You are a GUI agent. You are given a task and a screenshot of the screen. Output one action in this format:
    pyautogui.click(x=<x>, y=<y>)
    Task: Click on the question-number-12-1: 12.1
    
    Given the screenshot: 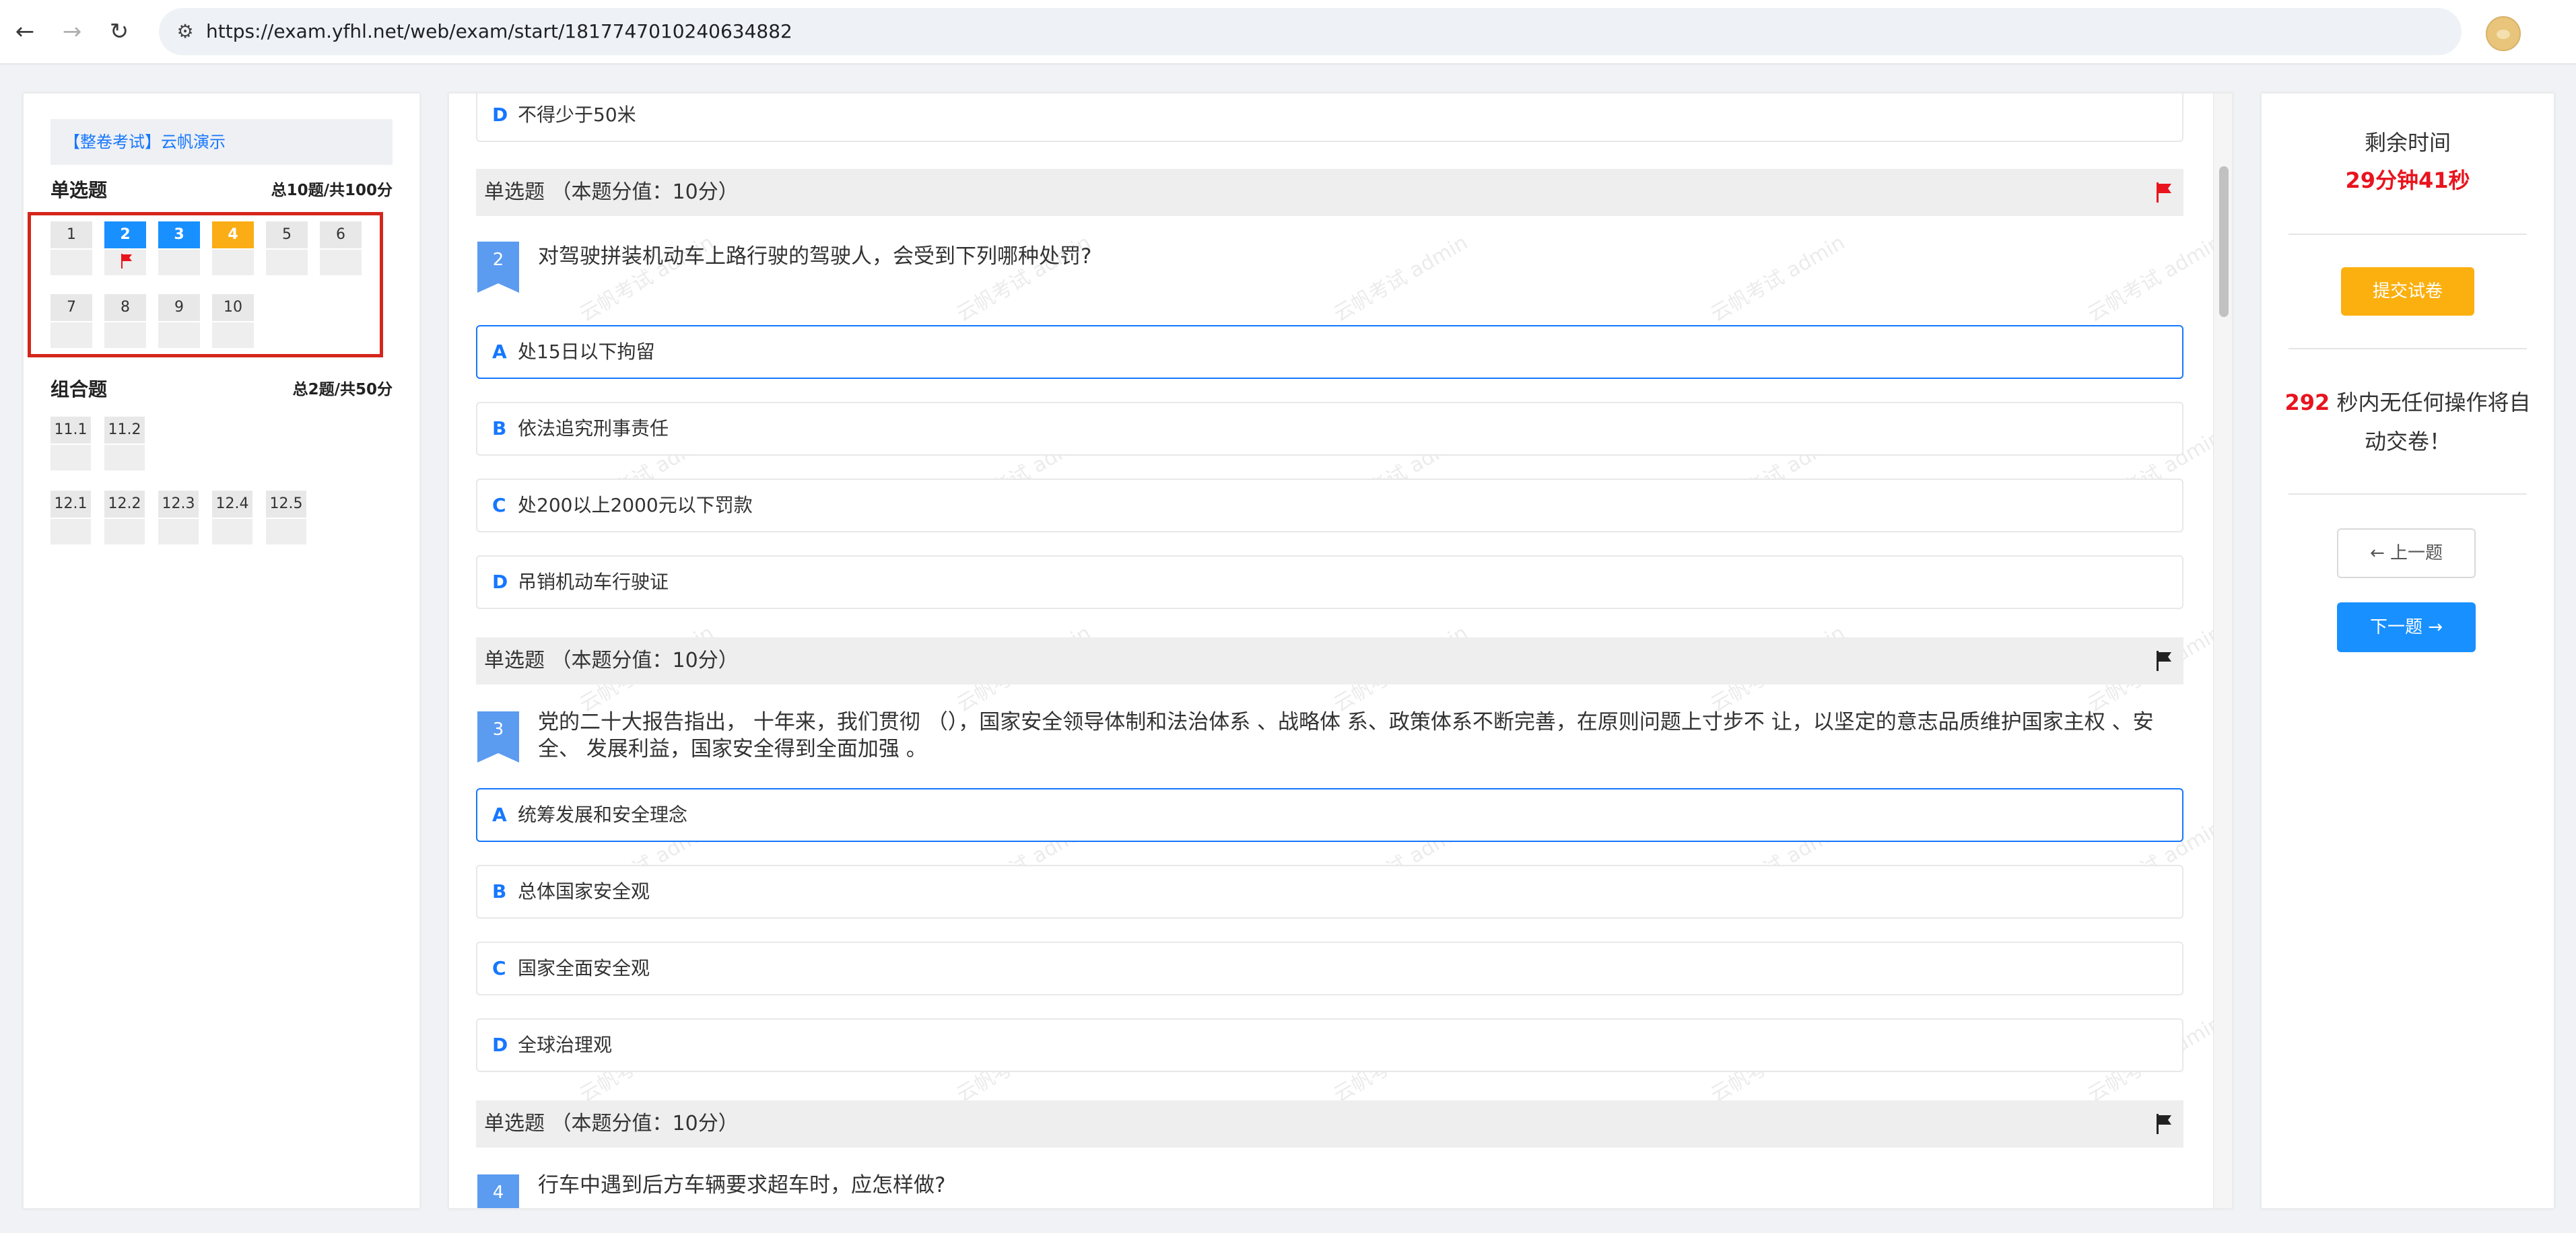 What is the action you would take?
    pyautogui.click(x=71, y=517)
    